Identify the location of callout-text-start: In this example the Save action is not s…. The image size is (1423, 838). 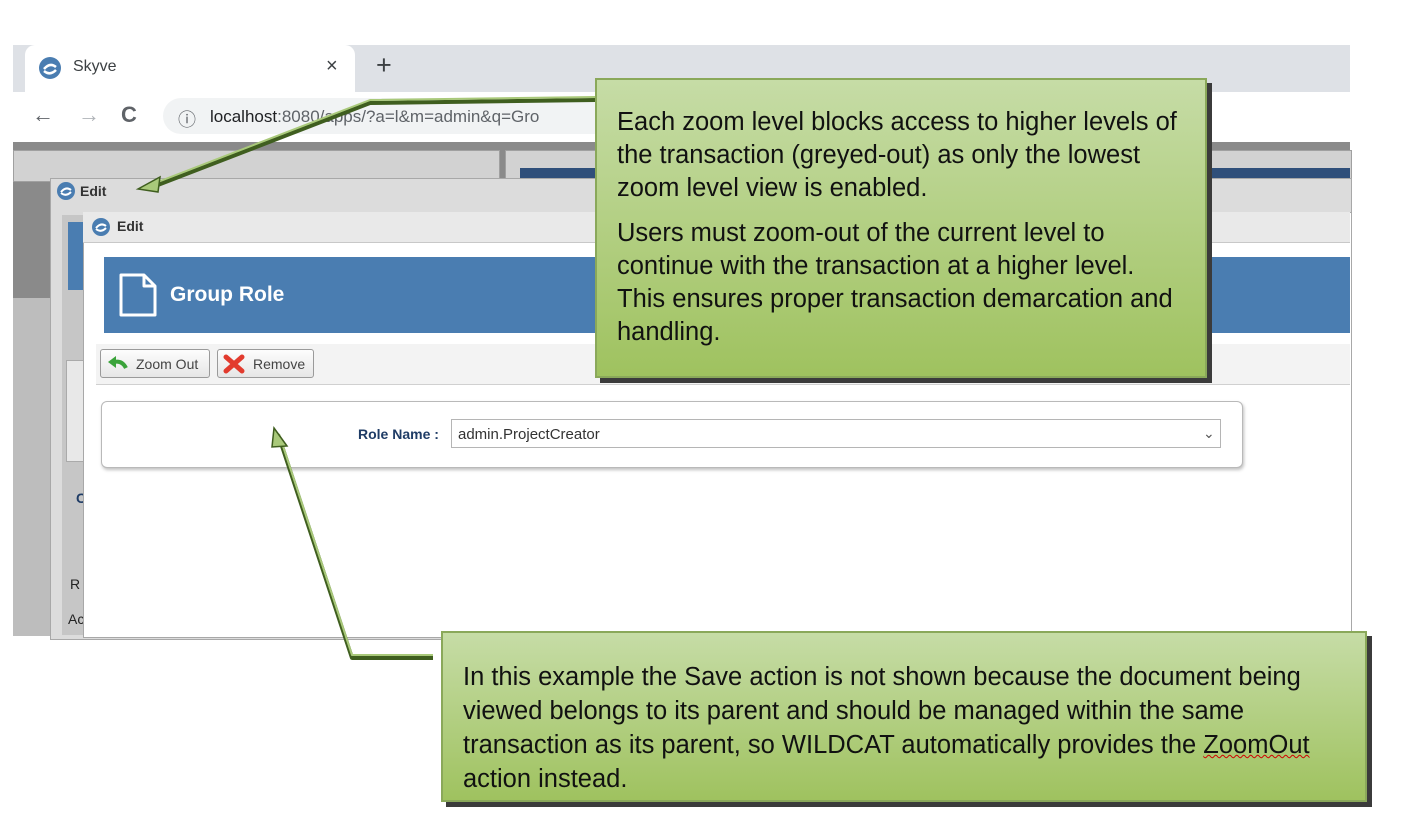
(882, 711).